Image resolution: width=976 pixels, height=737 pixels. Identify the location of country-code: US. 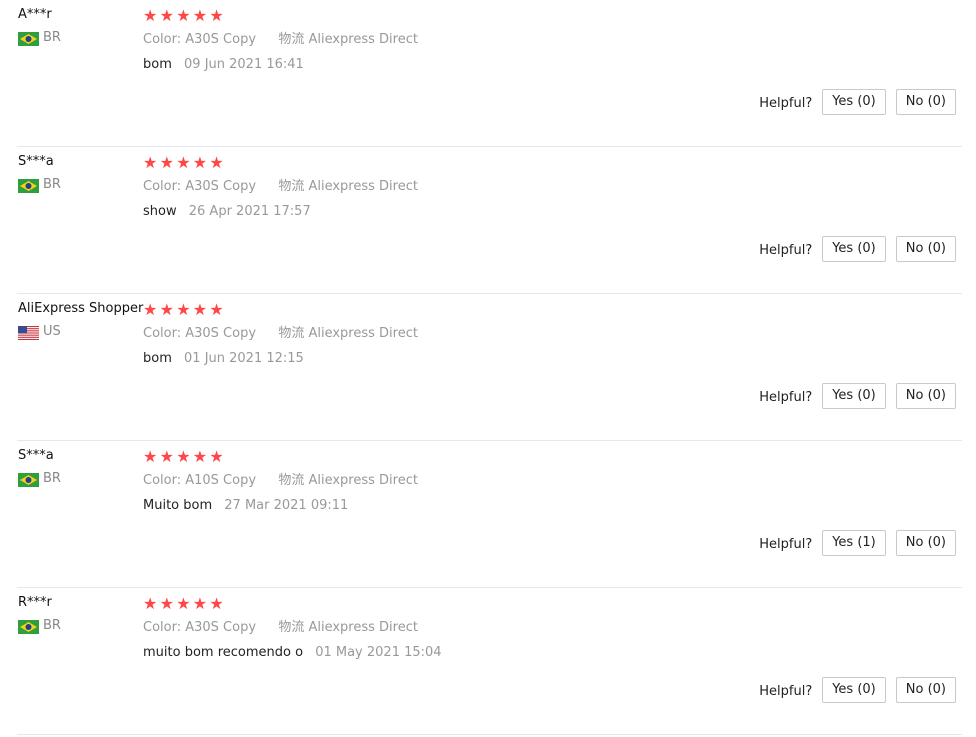
(52, 331).